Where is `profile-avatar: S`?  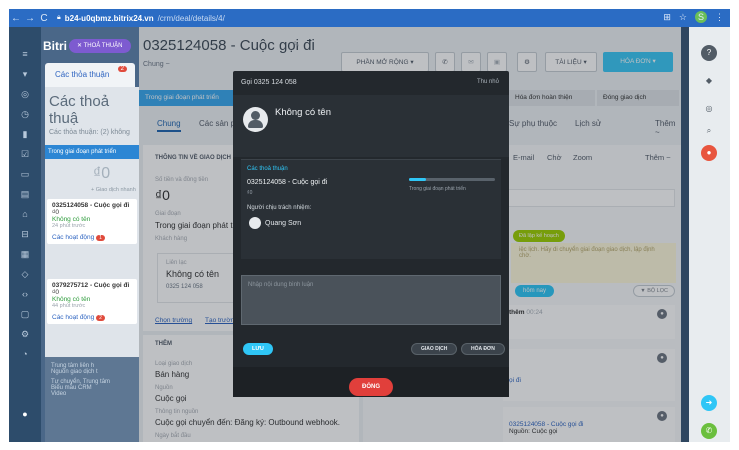
profile-avatar: S is located at coordinates (701, 17).